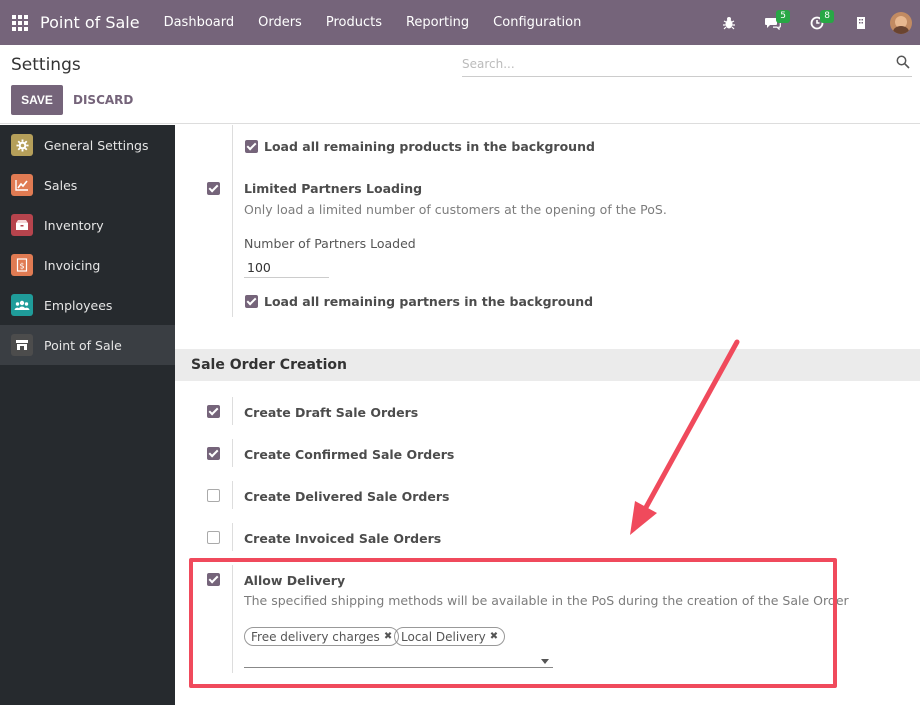 The height and width of the screenshot is (705, 920). Describe the element at coordinates (547, 365) in the screenshot. I see `section-sale-order-creation: Sale Order Creation` at that location.